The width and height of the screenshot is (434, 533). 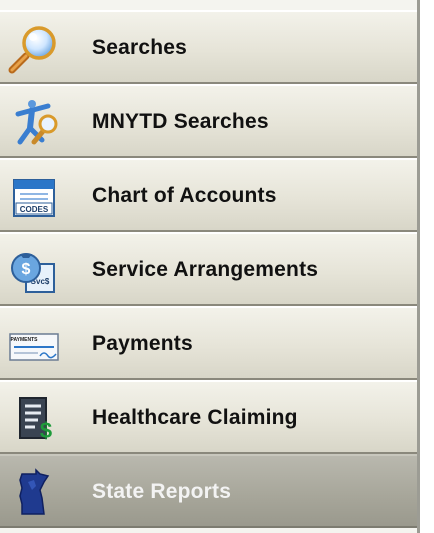 What do you see at coordinates (208, 47) in the screenshot?
I see `sidebar-item-searches: Searches` at bounding box center [208, 47].